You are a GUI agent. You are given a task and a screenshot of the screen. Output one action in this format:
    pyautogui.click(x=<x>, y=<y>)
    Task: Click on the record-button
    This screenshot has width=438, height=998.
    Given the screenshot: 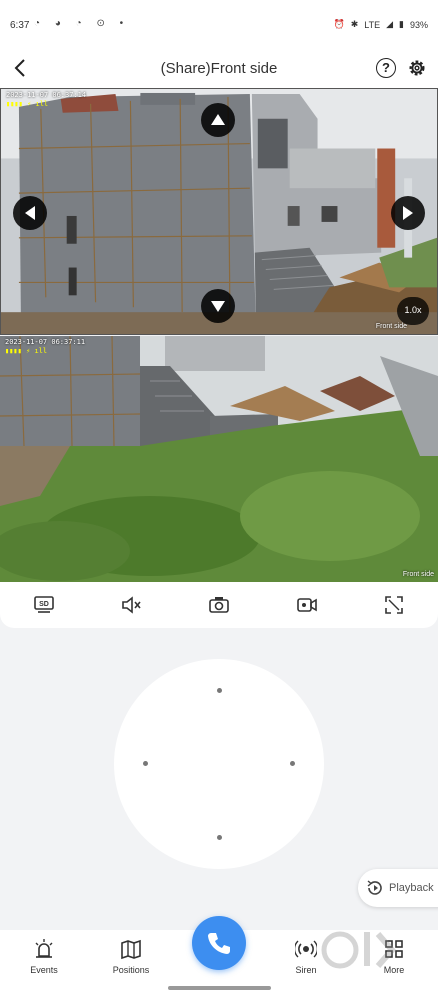 What is the action you would take?
    pyautogui.click(x=307, y=605)
    